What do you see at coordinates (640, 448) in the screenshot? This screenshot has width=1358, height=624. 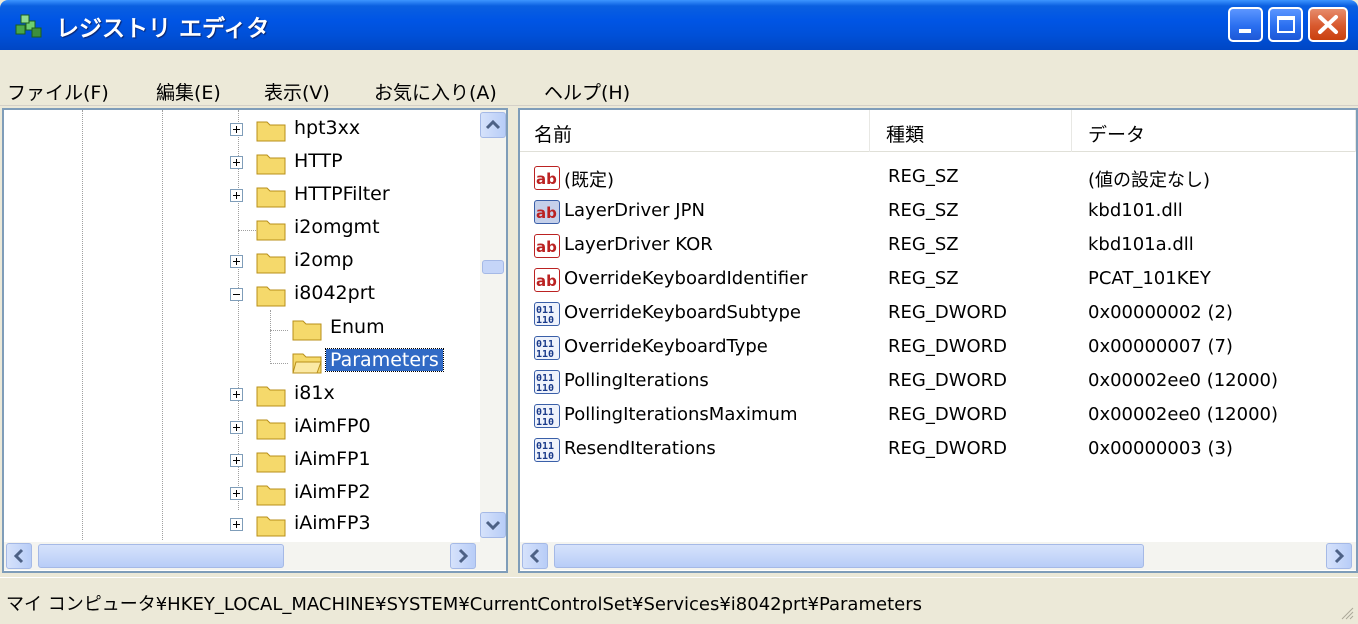 I see `value-name: ResendIterations` at bounding box center [640, 448].